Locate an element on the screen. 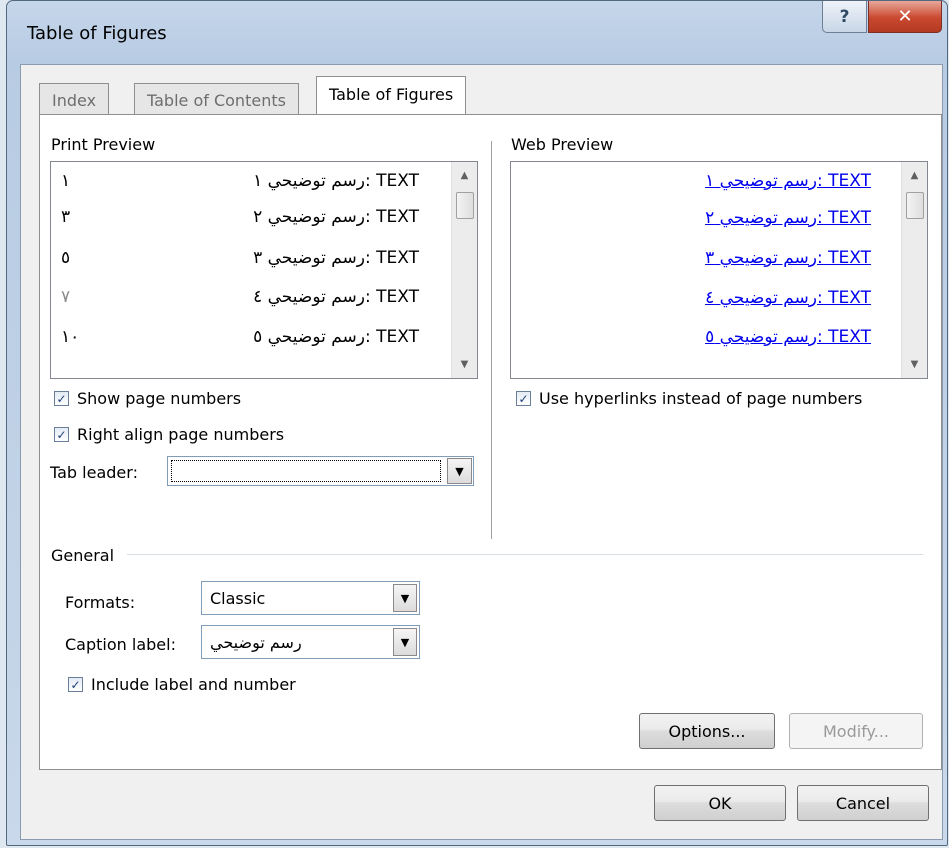 This screenshot has width=949, height=848. print-preview-entry: رسم توضيحي ٥: TEXT is located at coordinates (336, 337).